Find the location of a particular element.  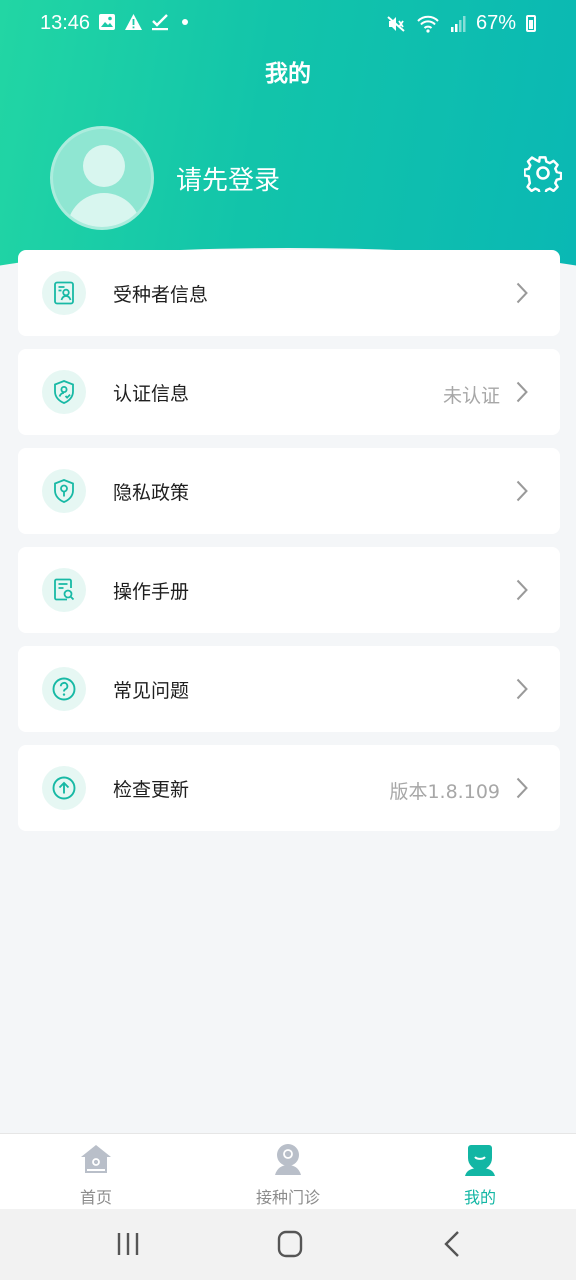

menu-item-label: 常见问题 is located at coordinates (151, 691).